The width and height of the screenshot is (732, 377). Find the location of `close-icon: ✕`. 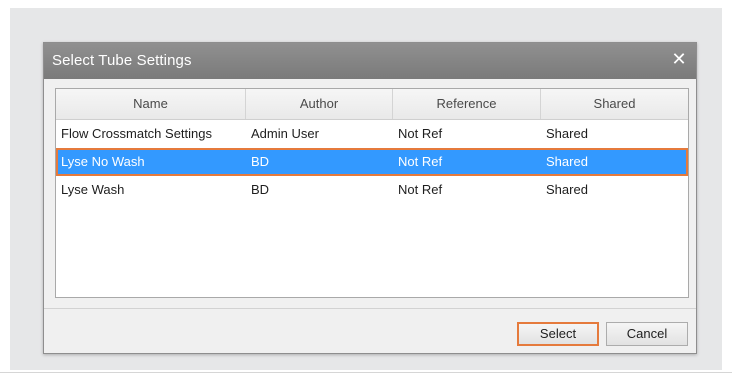

close-icon: ✕ is located at coordinates (679, 59).